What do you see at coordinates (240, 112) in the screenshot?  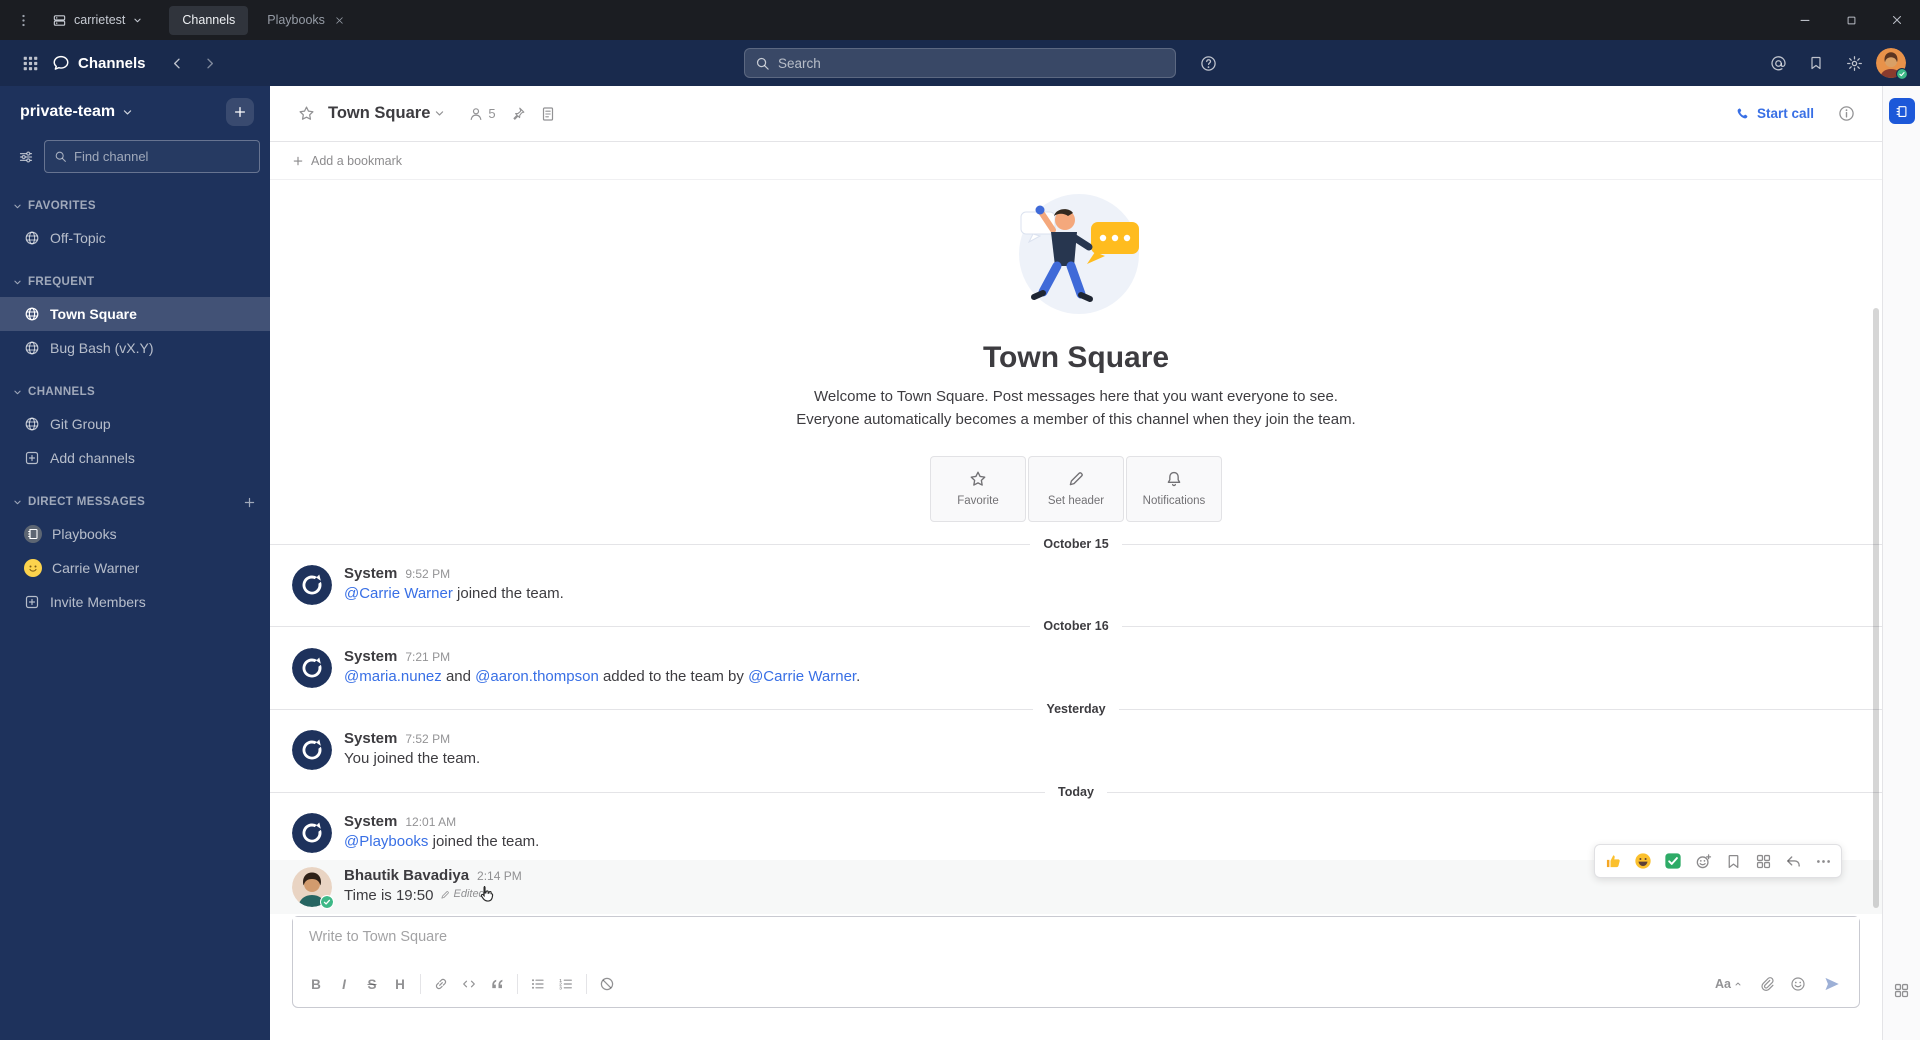 I see `add-channels-plus-button` at bounding box center [240, 112].